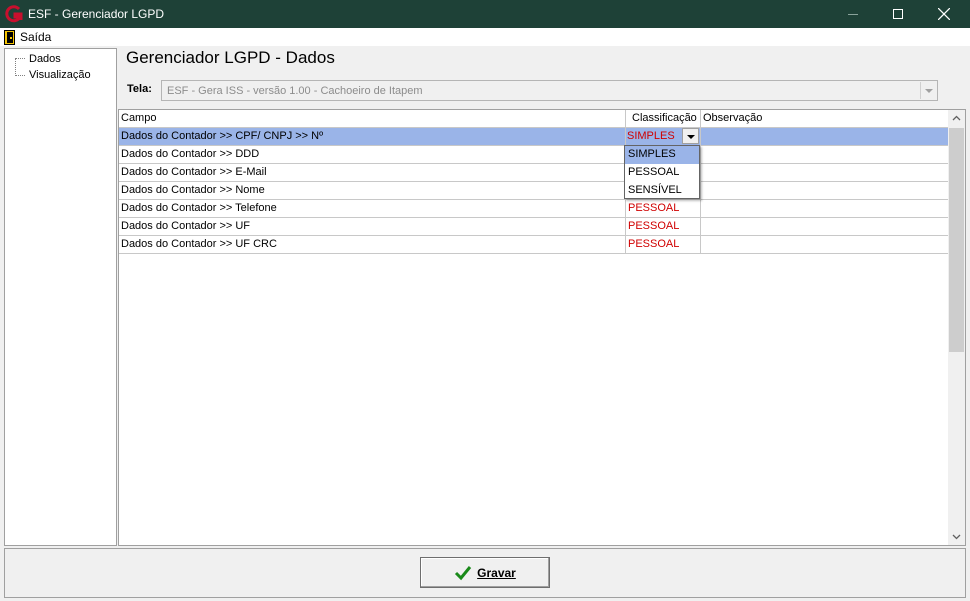 The height and width of the screenshot is (601, 970). What do you see at coordinates (45, 59) in the screenshot?
I see `sidebar-item-dados: Dados` at bounding box center [45, 59].